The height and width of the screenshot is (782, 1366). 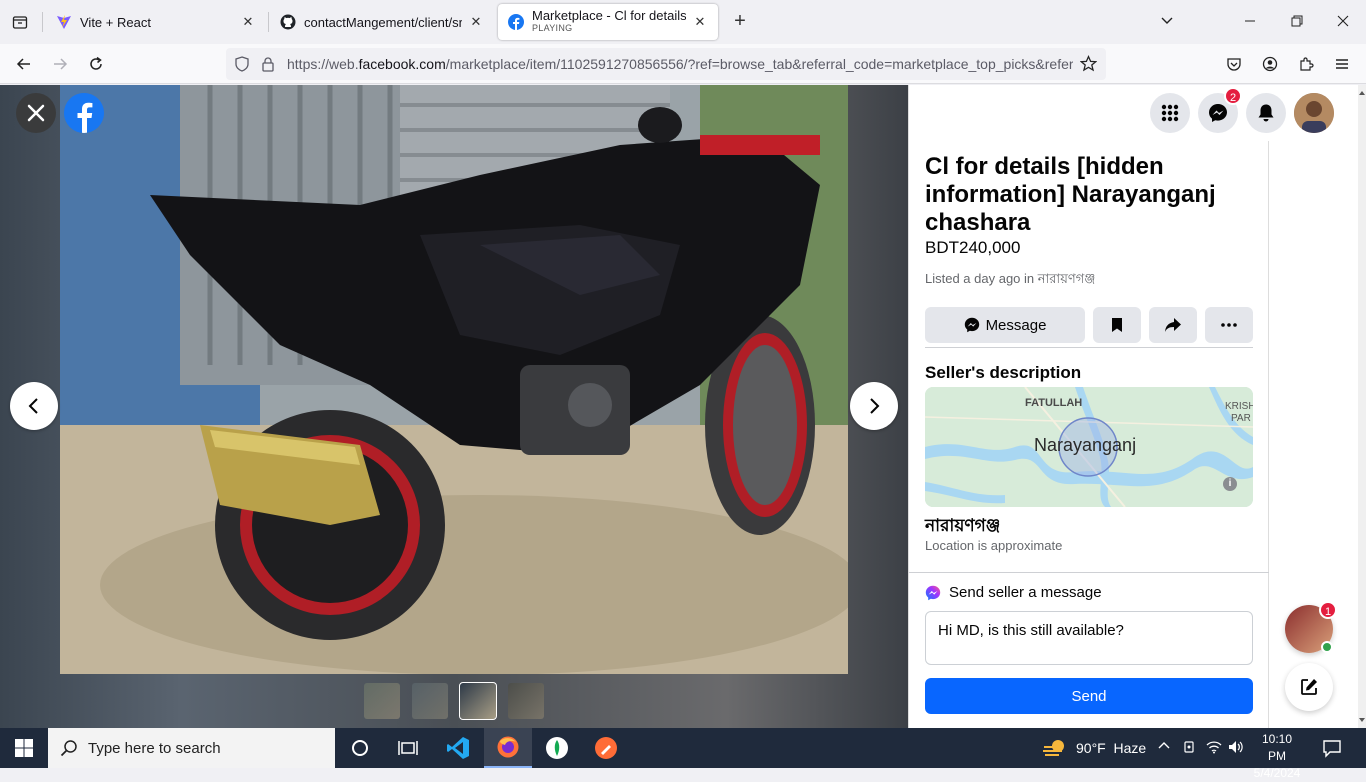 What do you see at coordinates (1089, 696) in the screenshot?
I see `send-button: Send` at bounding box center [1089, 696].